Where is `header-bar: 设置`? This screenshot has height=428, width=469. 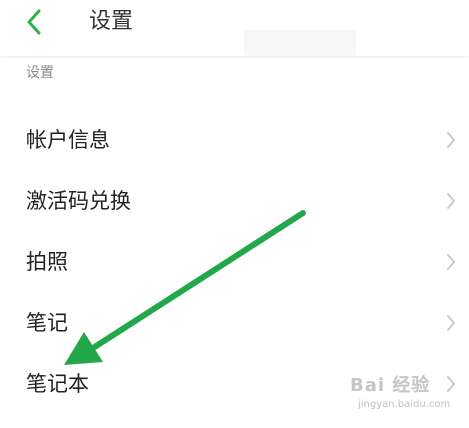
header-bar: 设置 is located at coordinates (234, 28).